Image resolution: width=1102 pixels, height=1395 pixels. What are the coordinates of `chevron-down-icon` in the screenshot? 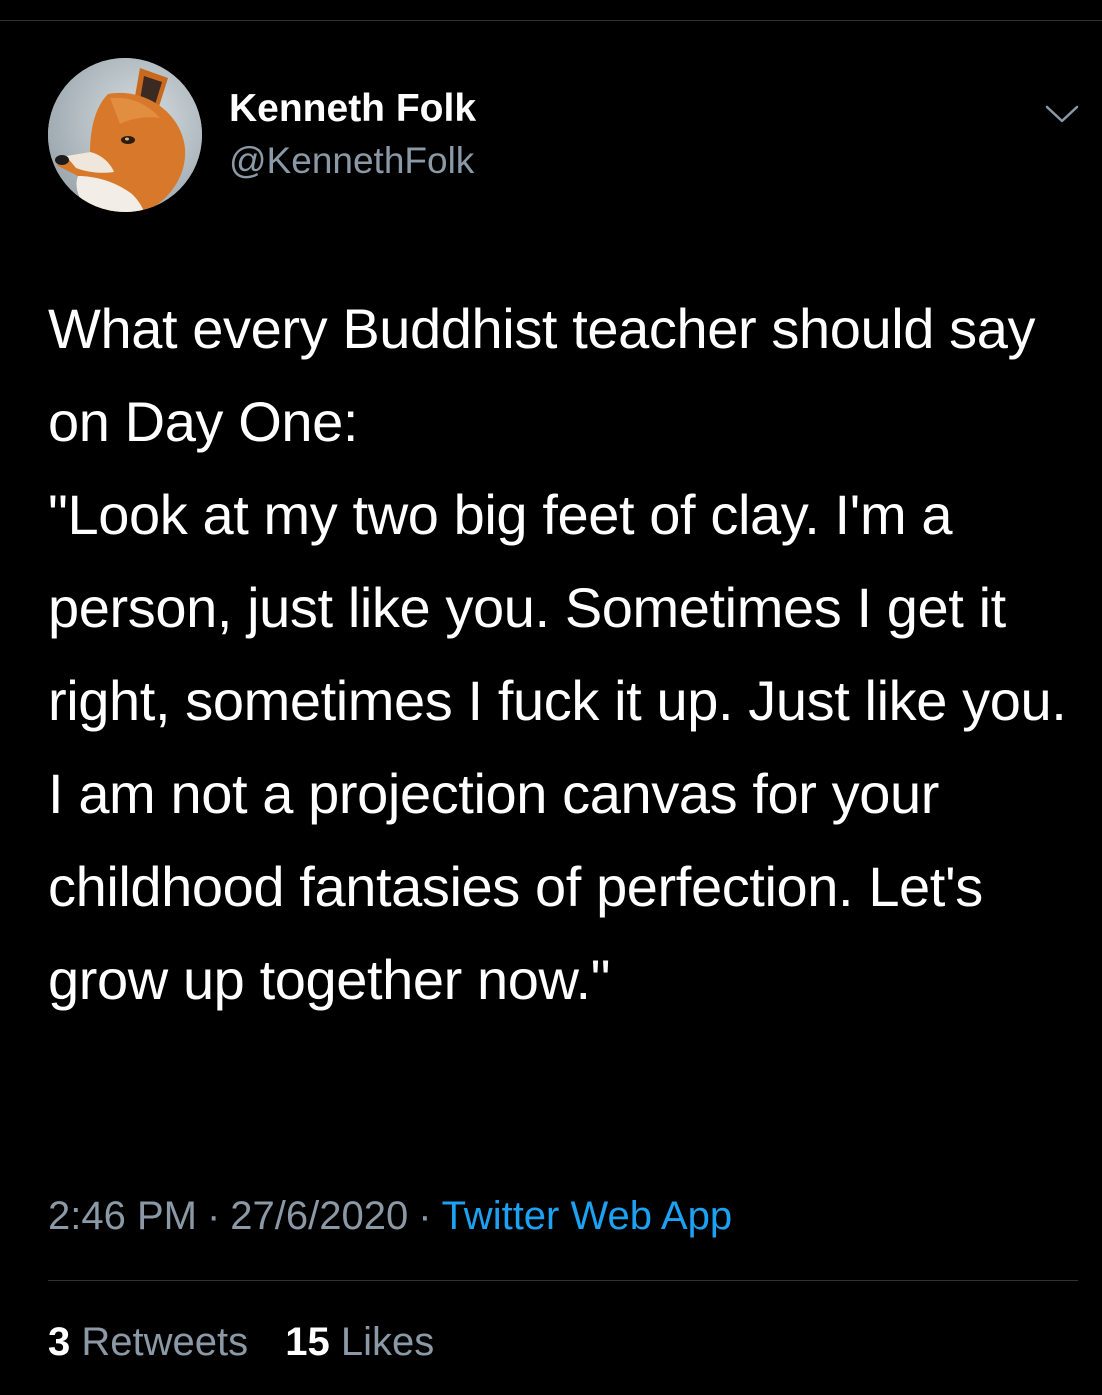 It's located at (1062, 114).